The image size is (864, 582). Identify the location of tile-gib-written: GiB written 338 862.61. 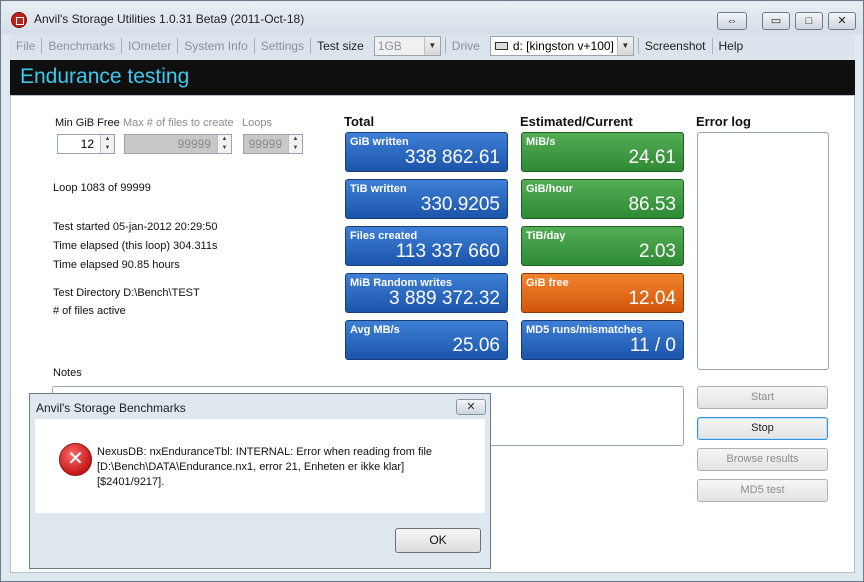
(426, 152).